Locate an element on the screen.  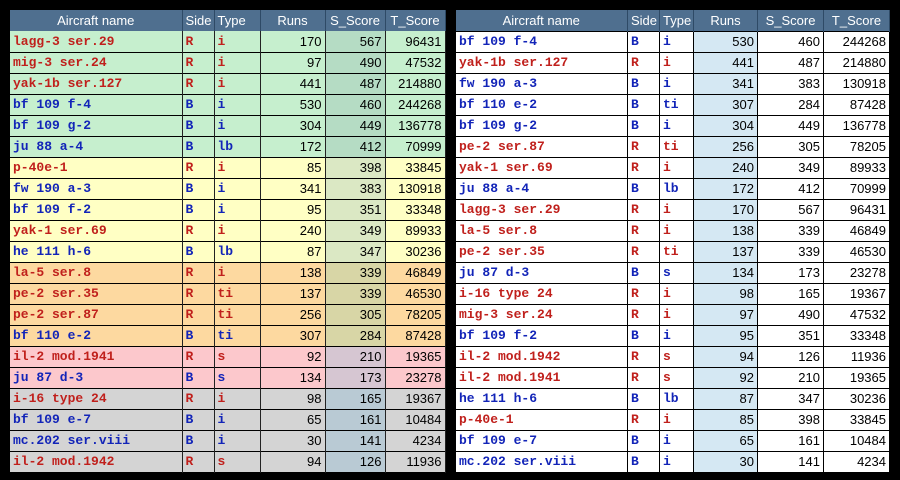
s-score-cell: 490 is located at coordinates (355, 63).